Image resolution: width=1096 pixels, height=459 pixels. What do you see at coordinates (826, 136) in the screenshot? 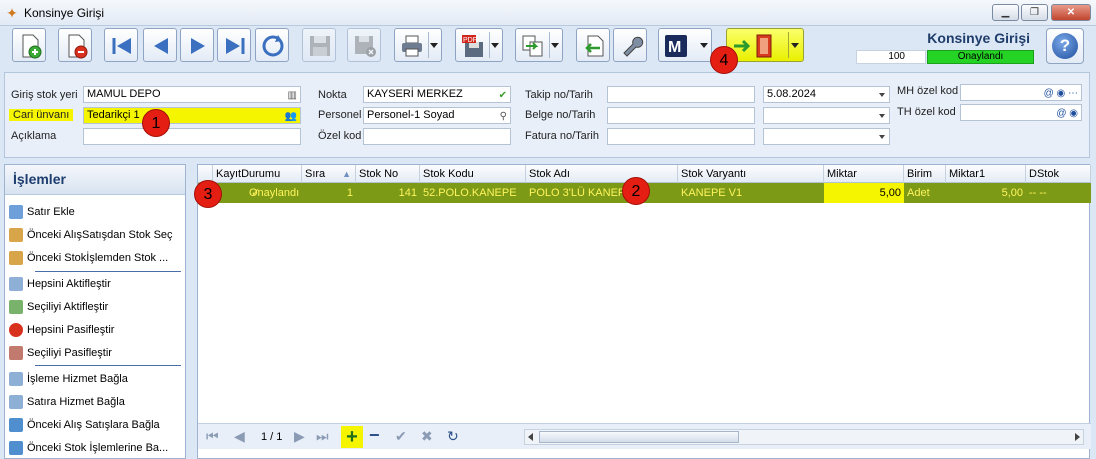
I see `fatura-tarih-field` at bounding box center [826, 136].